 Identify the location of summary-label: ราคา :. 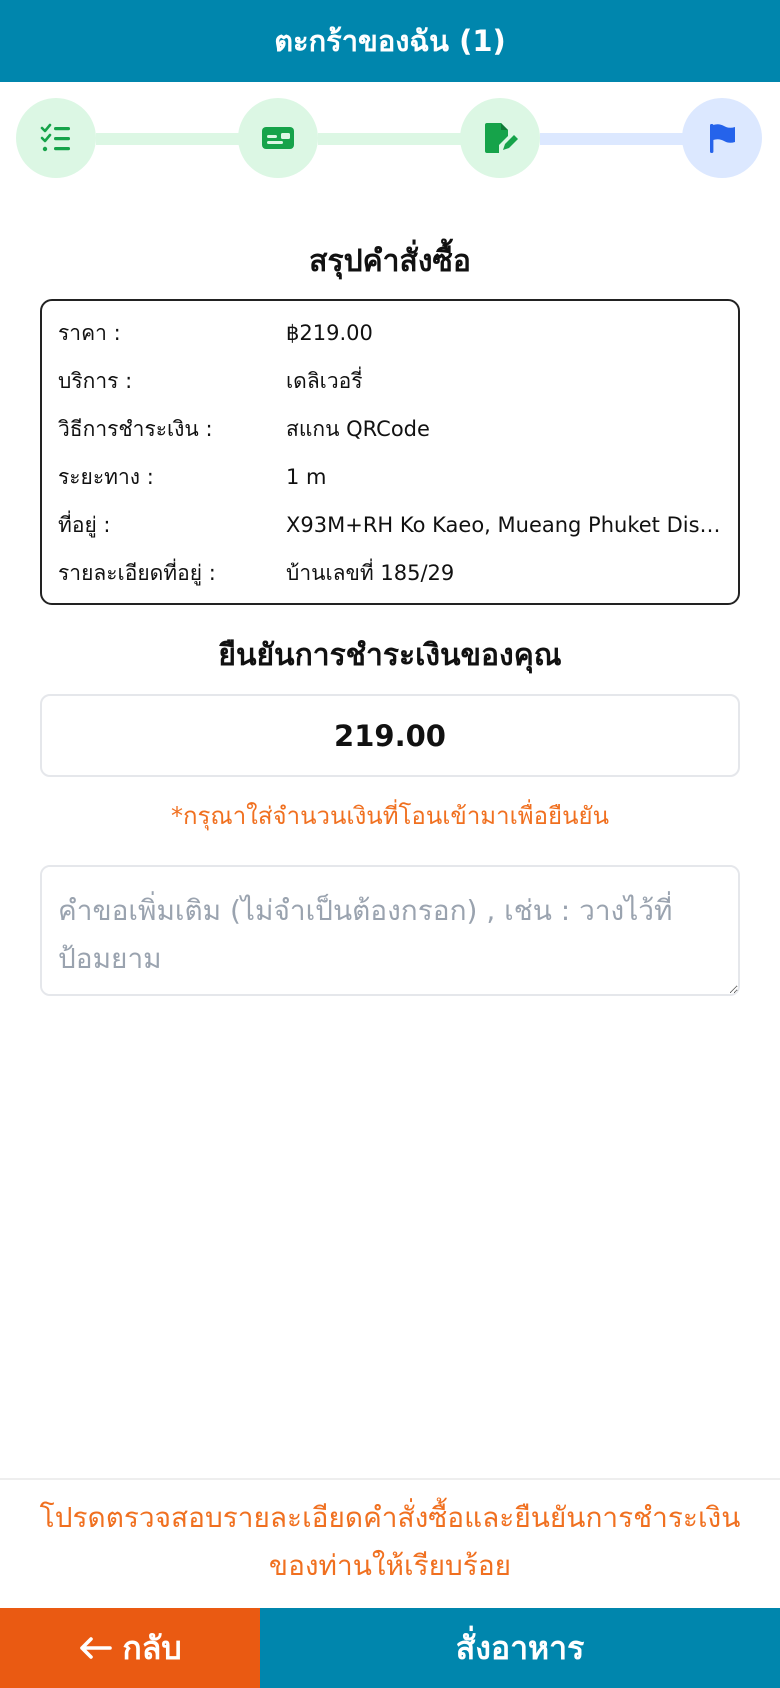
(89, 332).